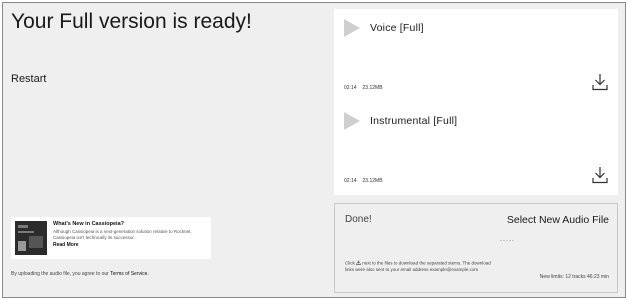 This screenshot has height=300, width=628. What do you see at coordinates (129, 274) in the screenshot?
I see `terms-link: Terms of Service.` at bounding box center [129, 274].